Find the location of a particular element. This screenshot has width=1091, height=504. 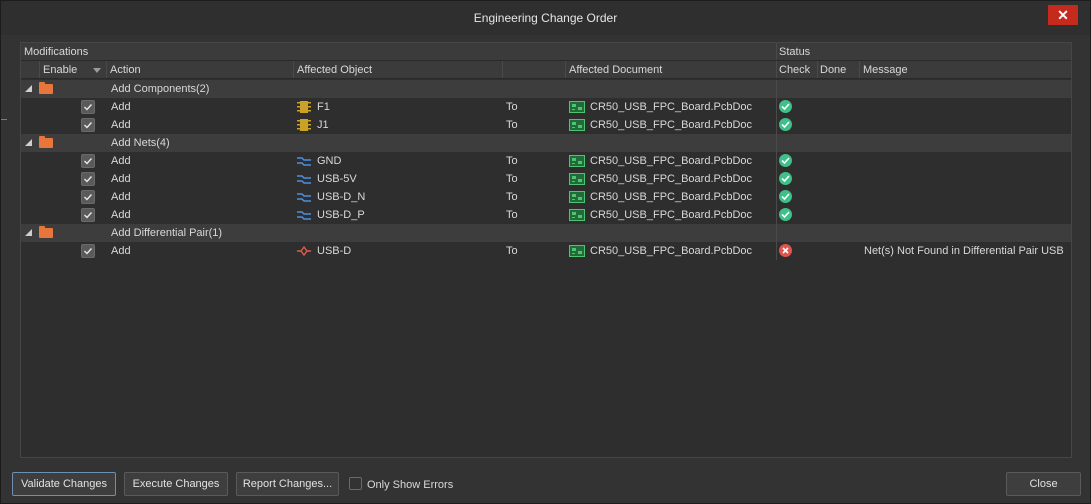

table-row: Add USB-D_P To CR50_USB_FPC_Board.PcbDoc is located at coordinates (546, 215).